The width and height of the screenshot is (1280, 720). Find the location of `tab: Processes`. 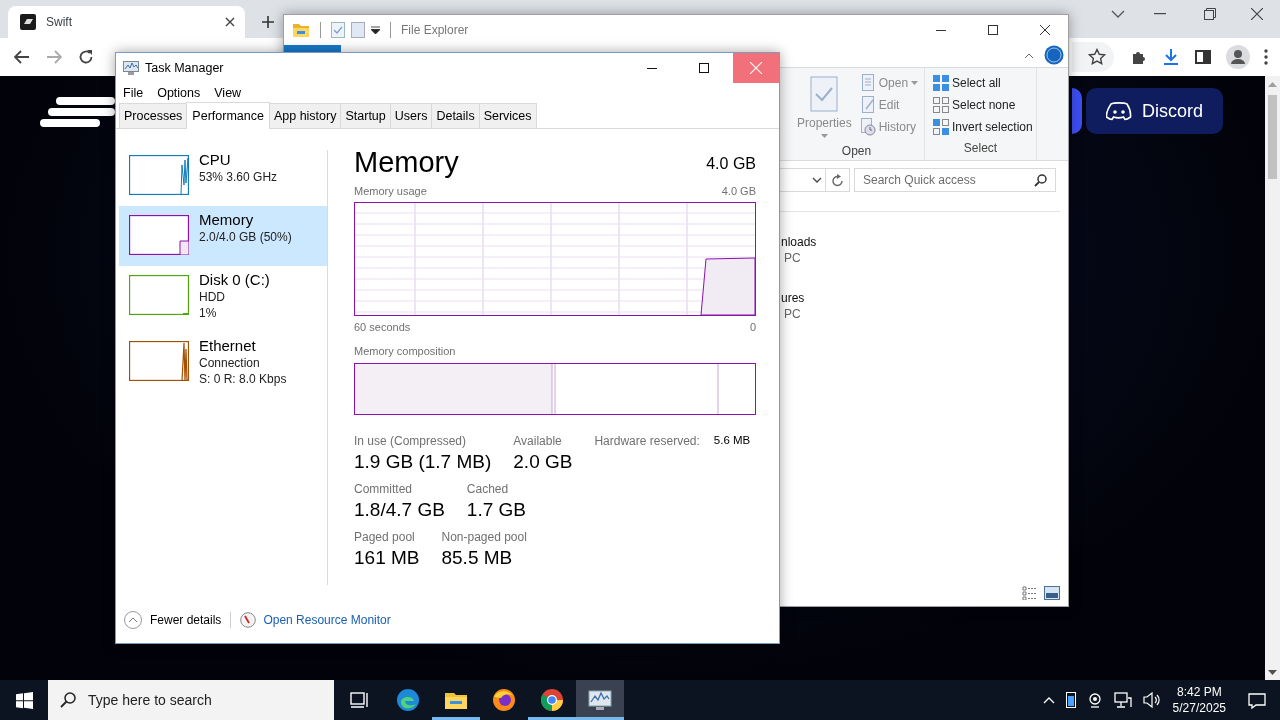

tab: Processes is located at coordinates (153, 115).